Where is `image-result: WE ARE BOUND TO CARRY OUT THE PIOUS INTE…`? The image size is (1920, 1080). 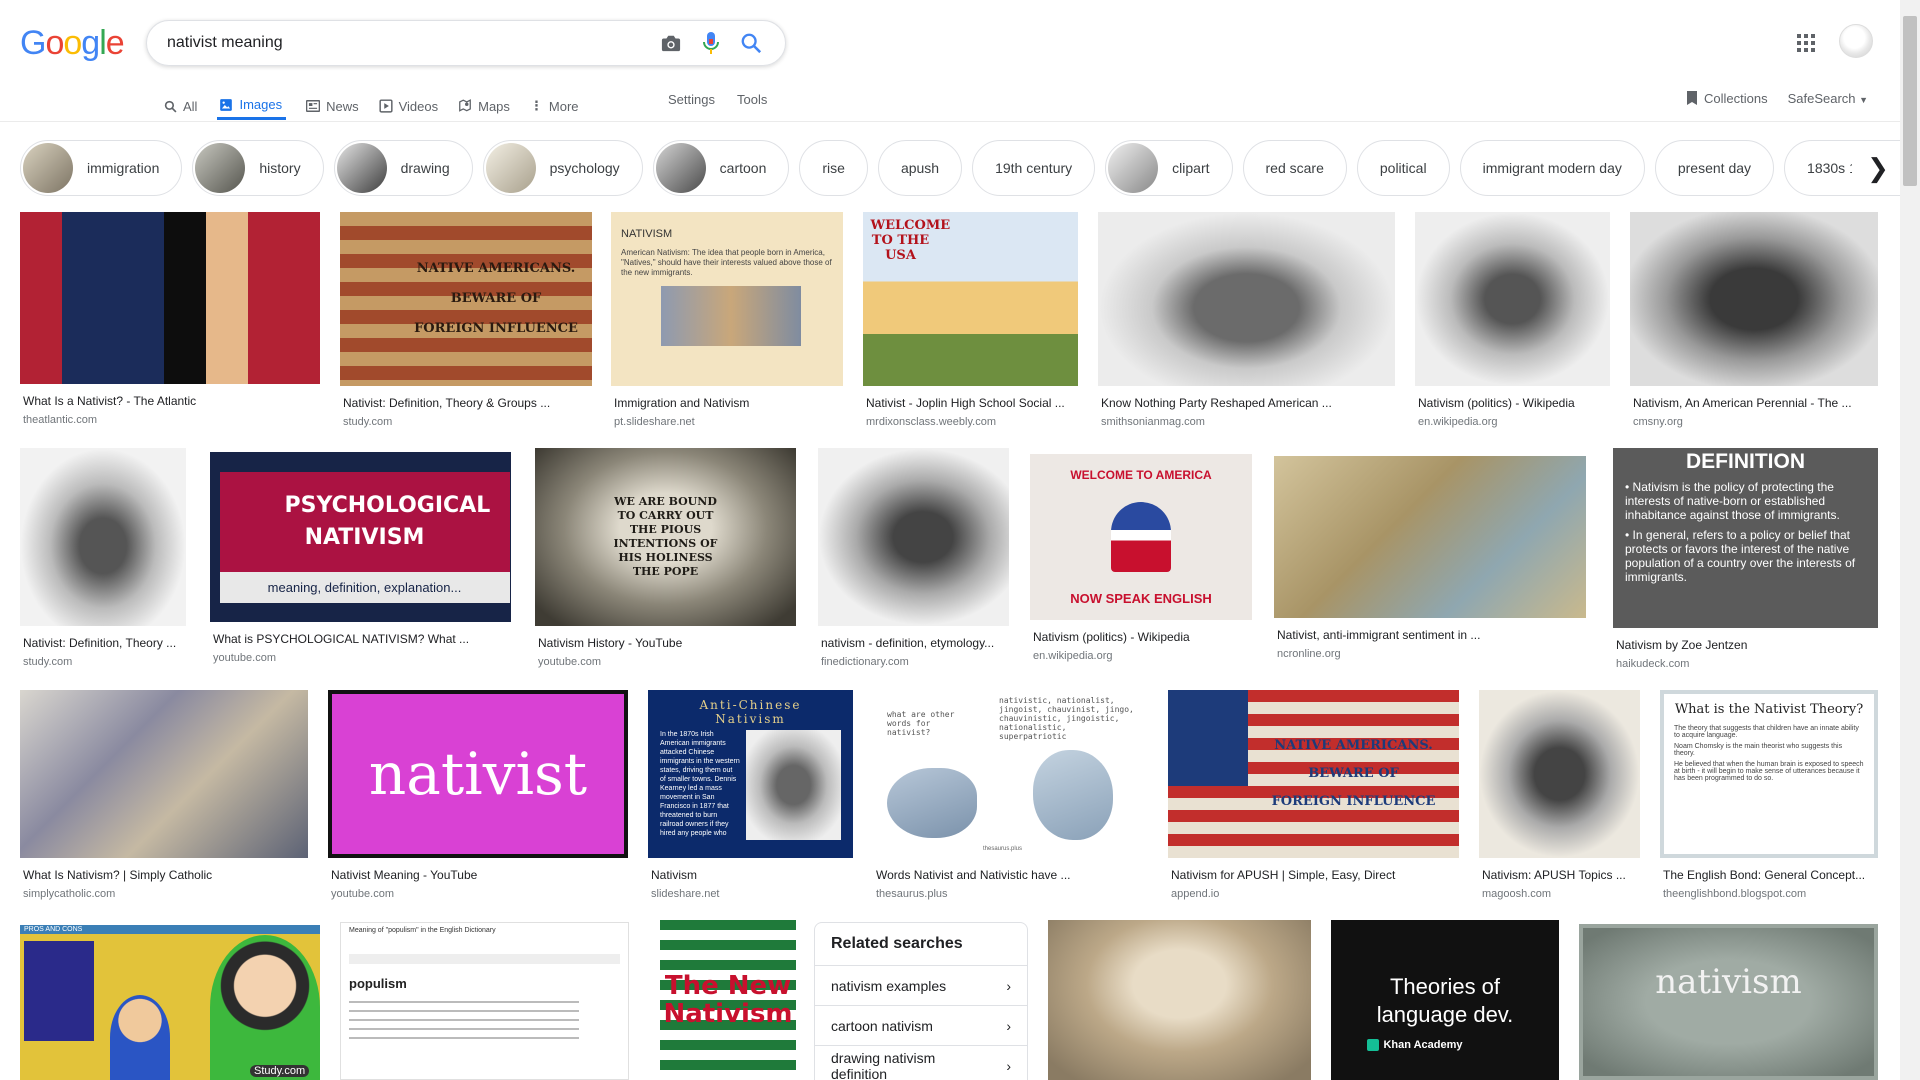 image-result: WE ARE BOUND TO CARRY OUT THE PIOUS INTE… is located at coordinates (665, 558).